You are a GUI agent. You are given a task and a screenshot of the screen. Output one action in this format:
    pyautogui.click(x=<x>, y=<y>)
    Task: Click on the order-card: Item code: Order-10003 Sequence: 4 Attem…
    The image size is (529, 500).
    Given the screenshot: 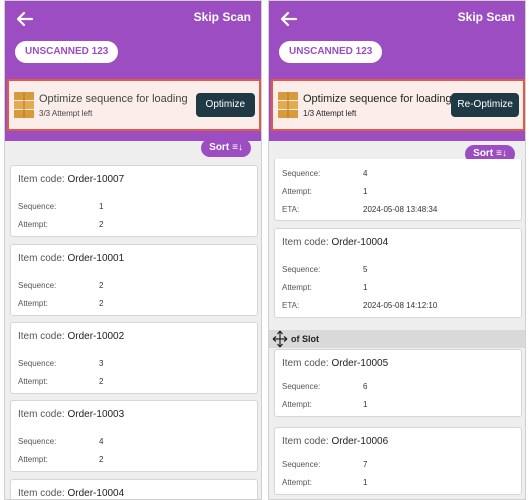 What is the action you would take?
    pyautogui.click(x=134, y=436)
    